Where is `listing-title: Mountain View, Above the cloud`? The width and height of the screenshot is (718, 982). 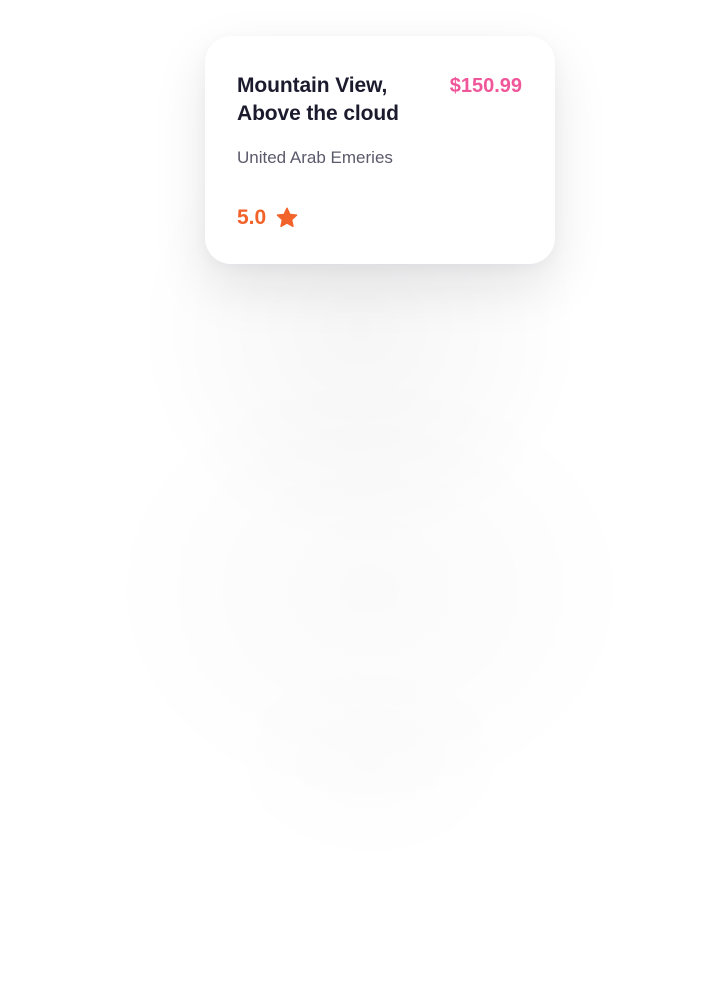 listing-title: Mountain View, Above the cloud is located at coordinates (337, 100).